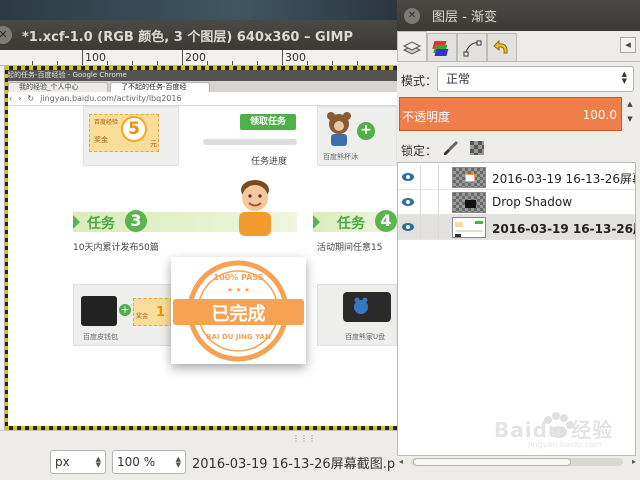 The width and height of the screenshot is (640, 480). I want to click on task3-arrow-icon, so click(76, 222).